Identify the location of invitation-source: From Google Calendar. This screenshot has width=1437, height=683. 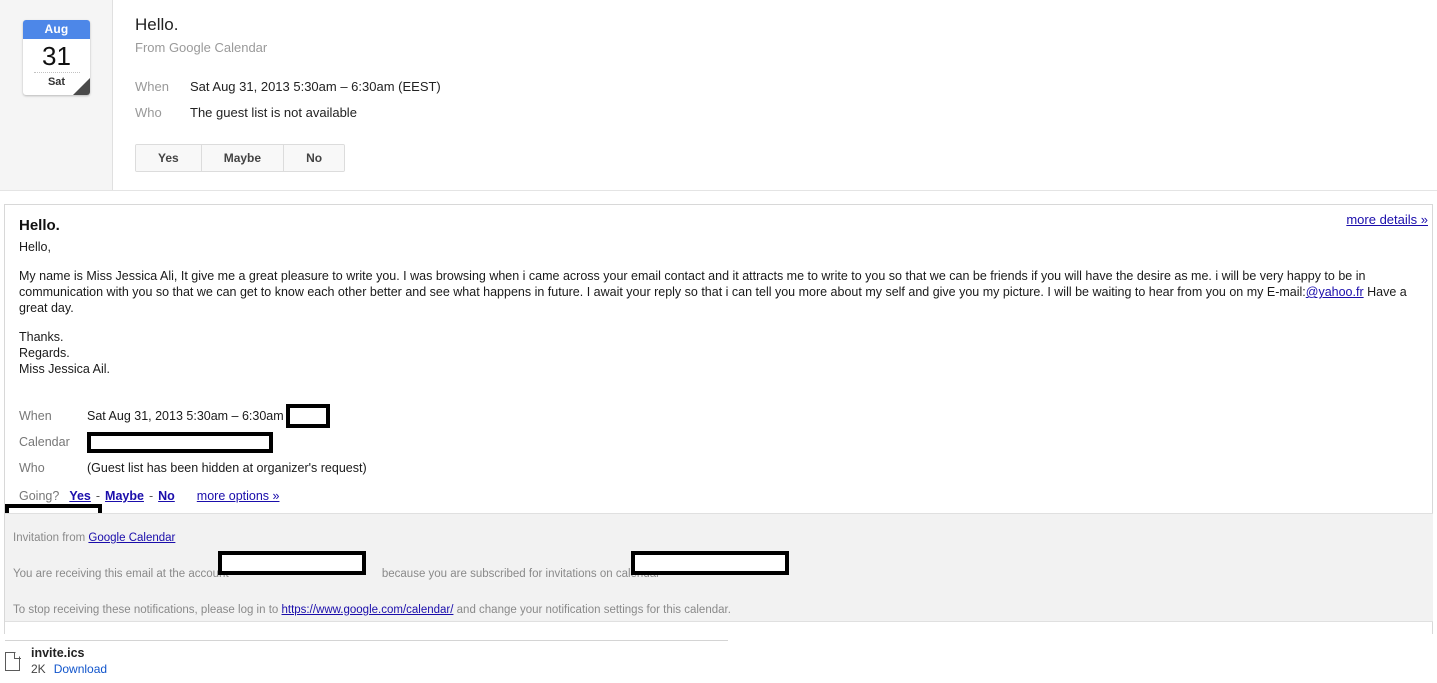
(201, 47).